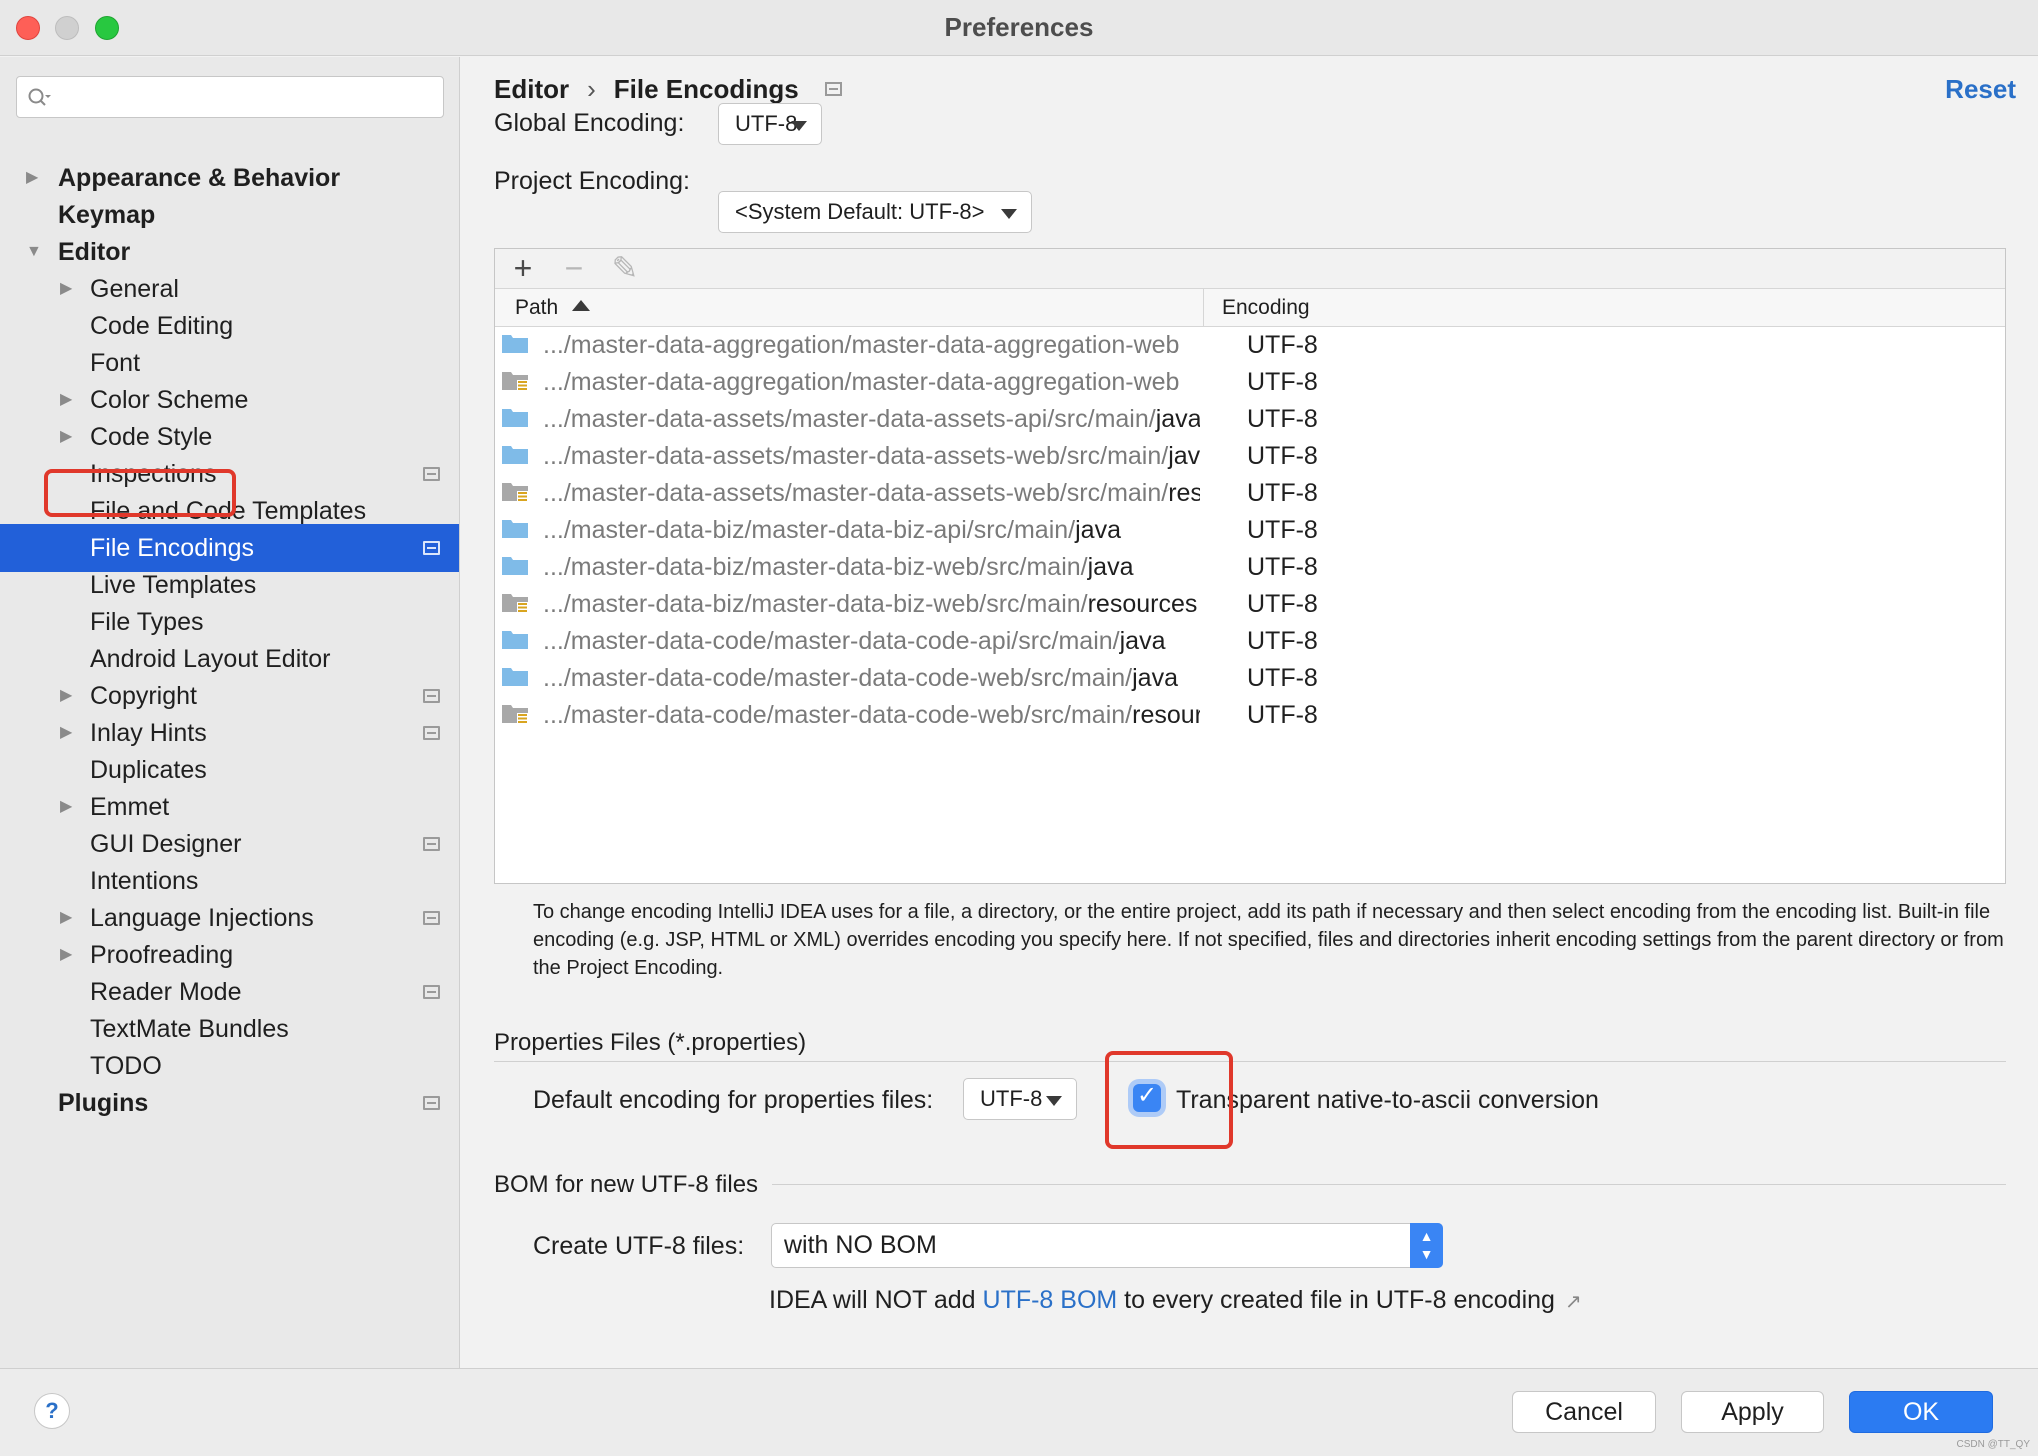  What do you see at coordinates (229, 1103) in the screenshot?
I see `sidebar-item-plugins: Plugins` at bounding box center [229, 1103].